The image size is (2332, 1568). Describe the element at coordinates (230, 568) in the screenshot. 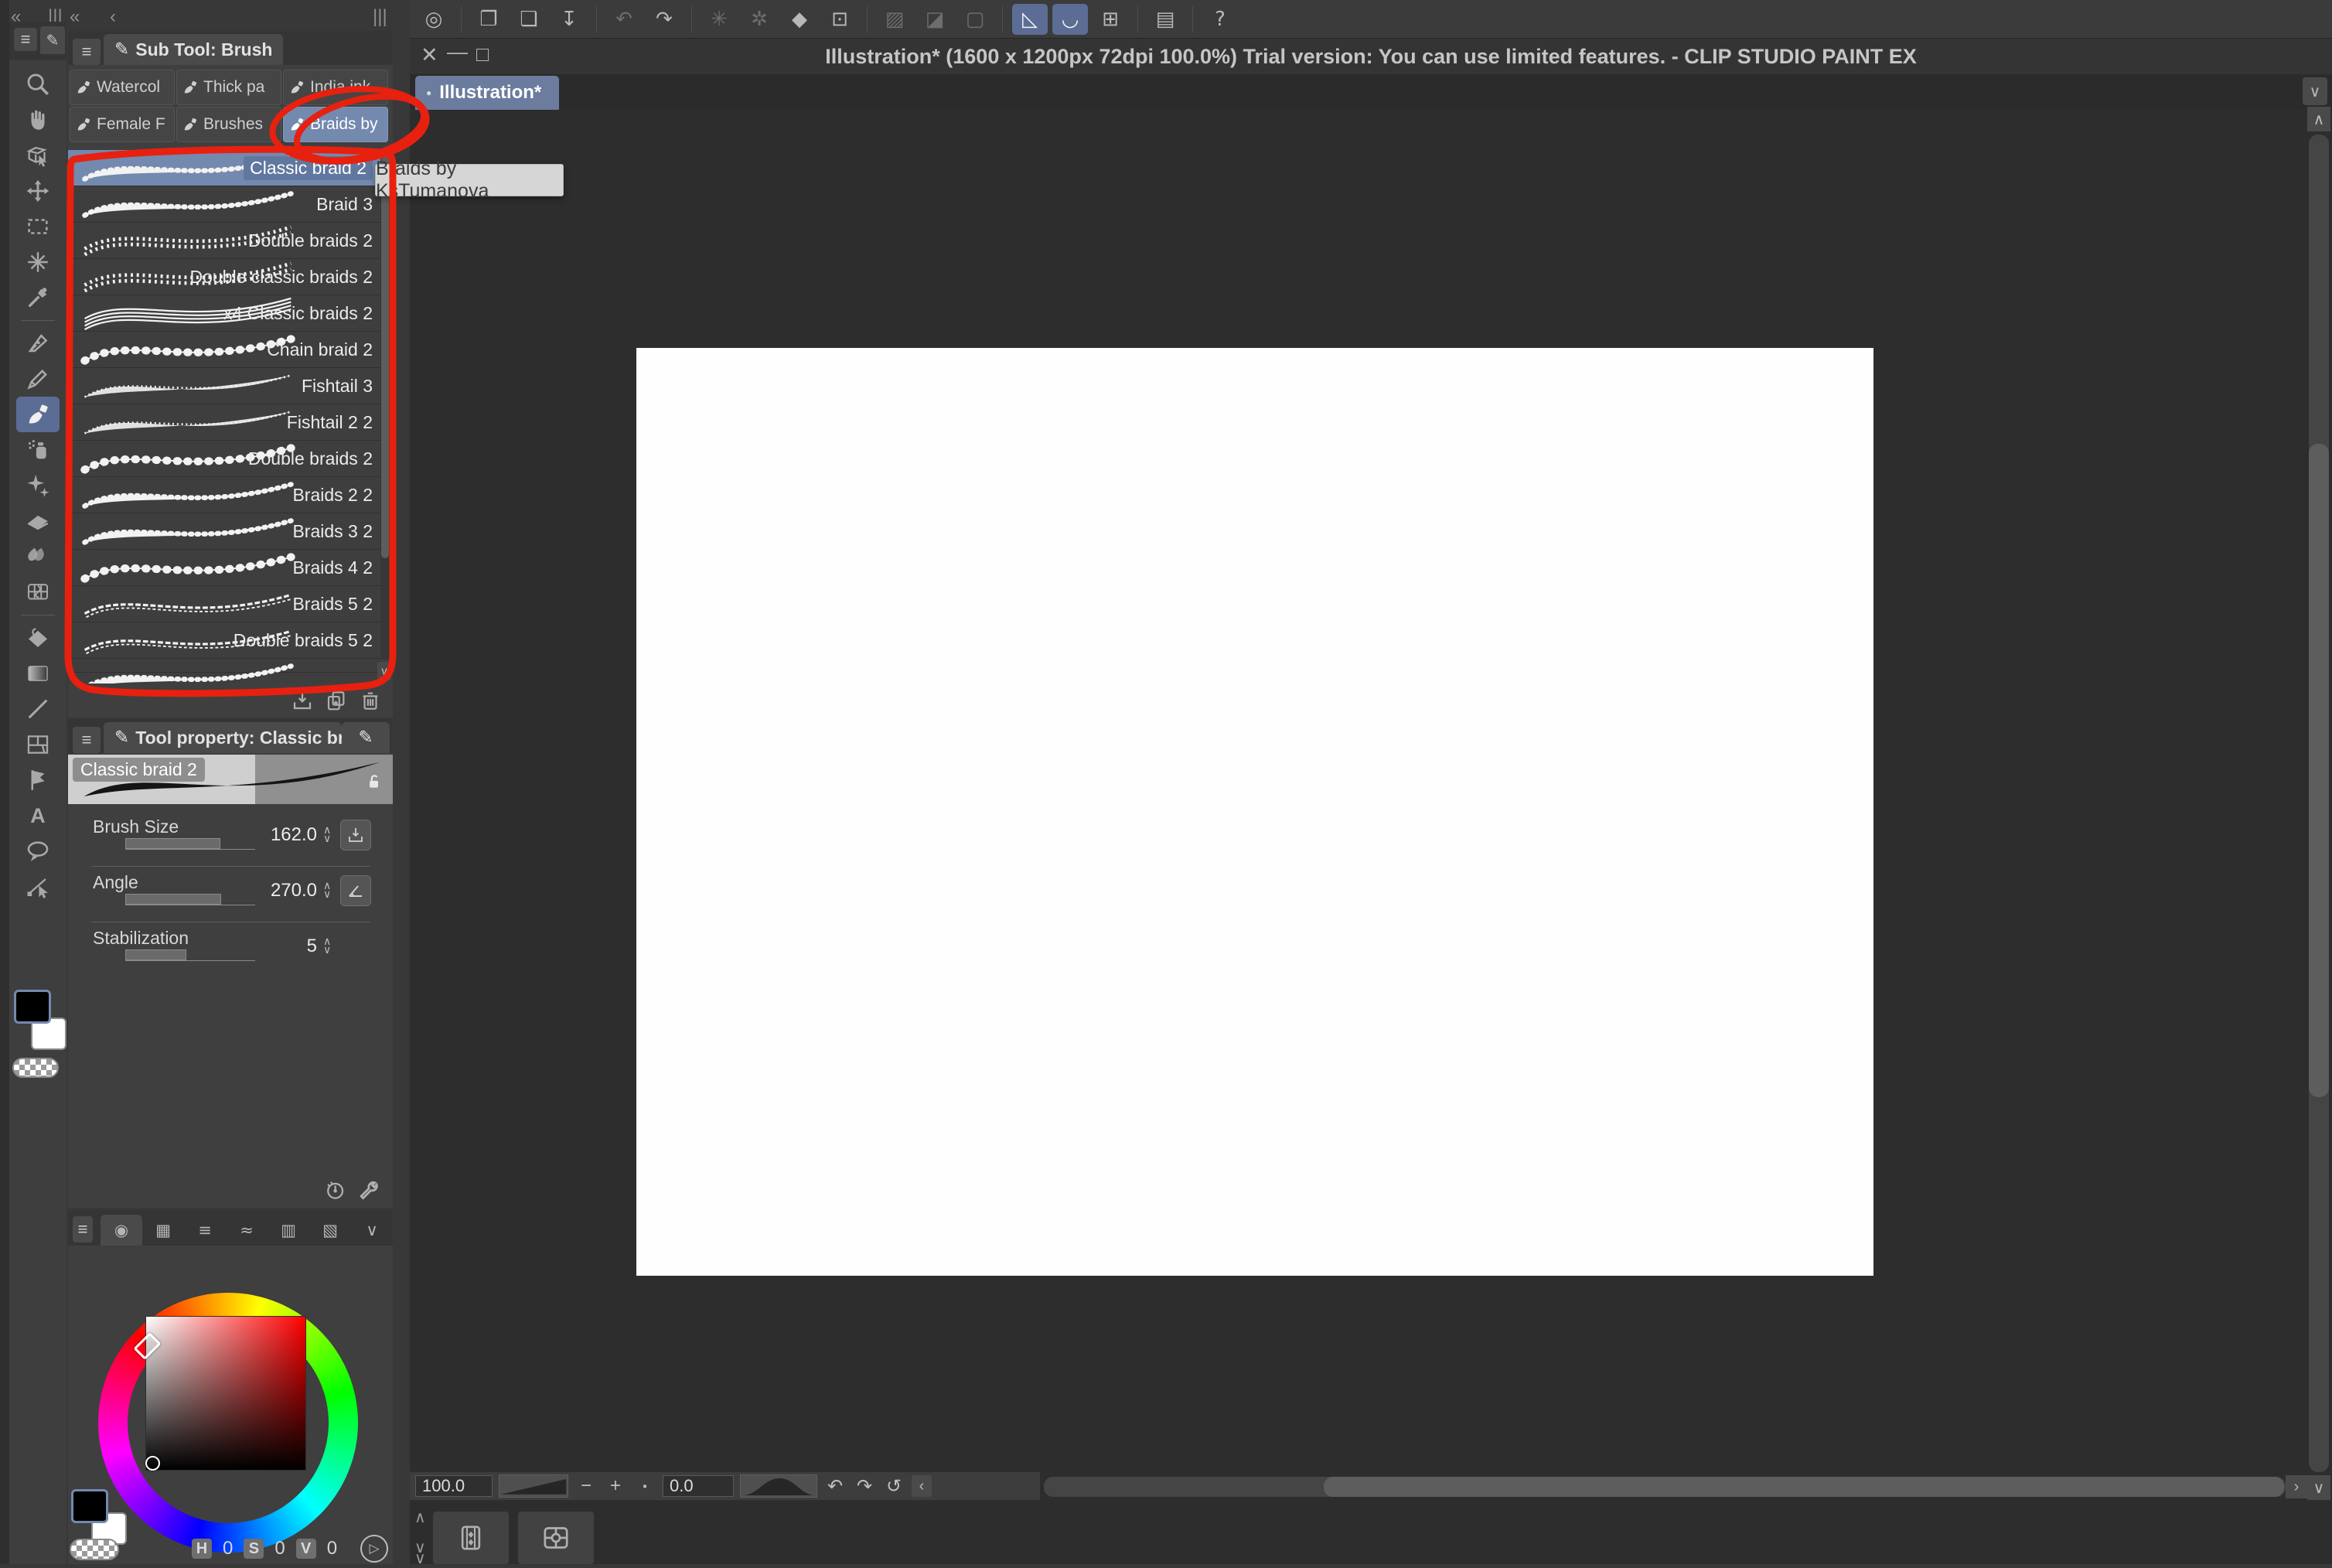

I see `list-item: Braids 4 2` at that location.